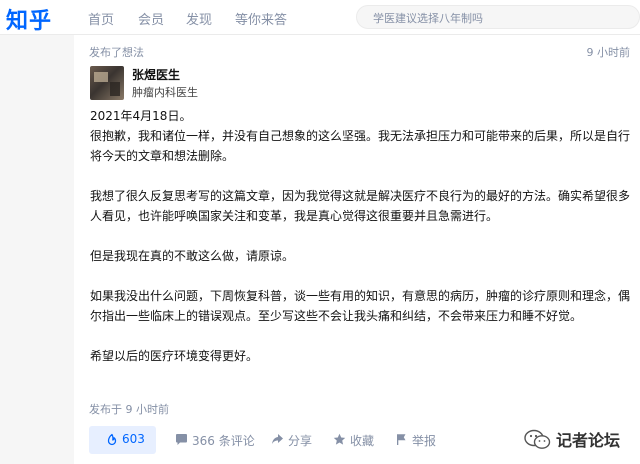  I want to click on post-paragraph: 但是我现在真的不敢这么做，请原谅。, so click(192, 256).